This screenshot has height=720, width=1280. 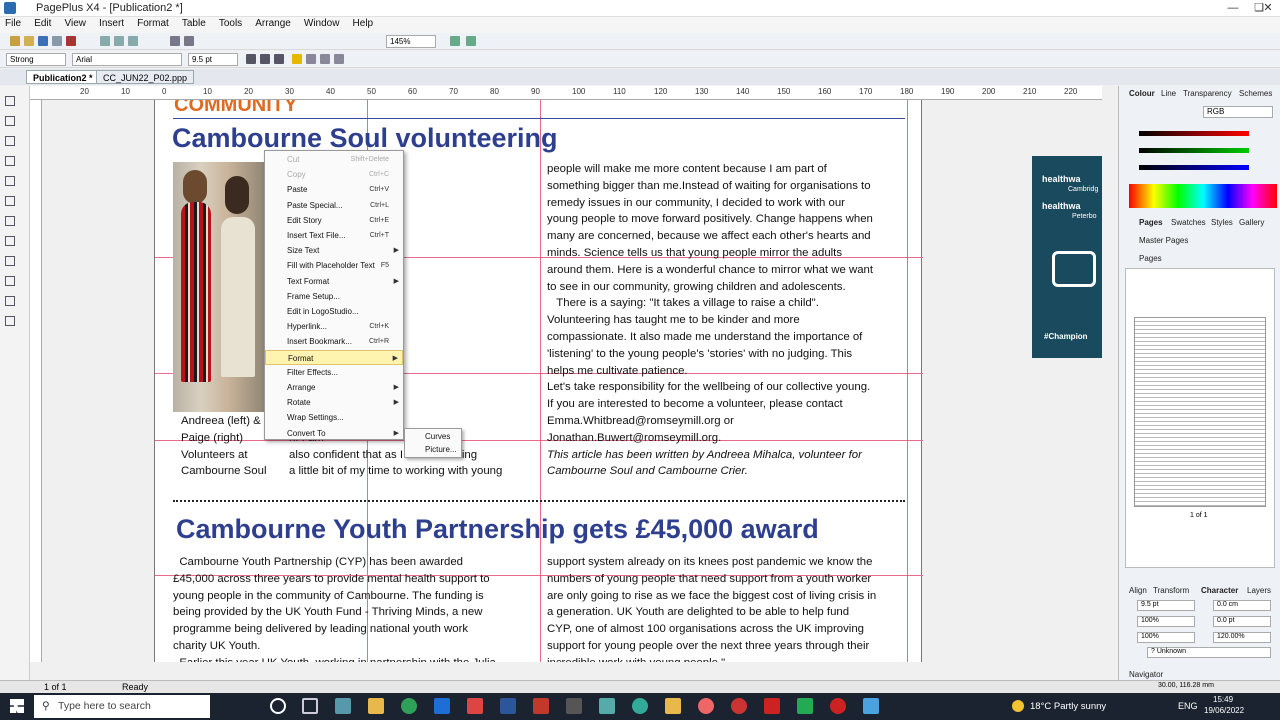 What do you see at coordinates (10, 321) in the screenshot?
I see `zoom-tool-icon` at bounding box center [10, 321].